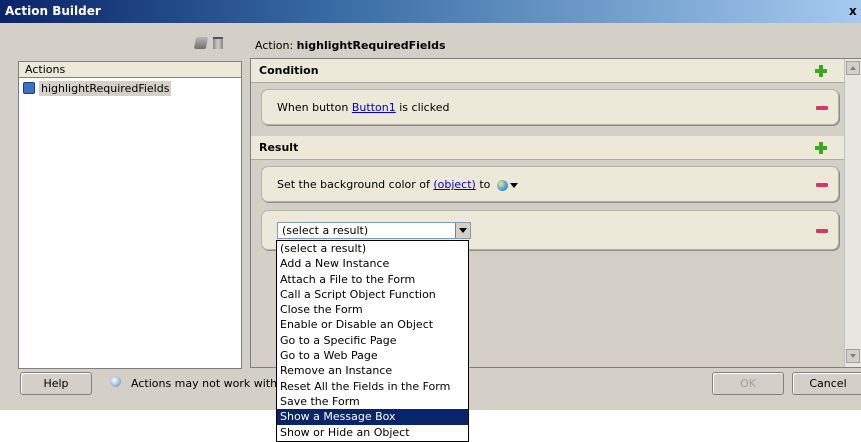 The height and width of the screenshot is (442, 861). Describe the element at coordinates (29, 88) in the screenshot. I see `action-script-icon` at that location.